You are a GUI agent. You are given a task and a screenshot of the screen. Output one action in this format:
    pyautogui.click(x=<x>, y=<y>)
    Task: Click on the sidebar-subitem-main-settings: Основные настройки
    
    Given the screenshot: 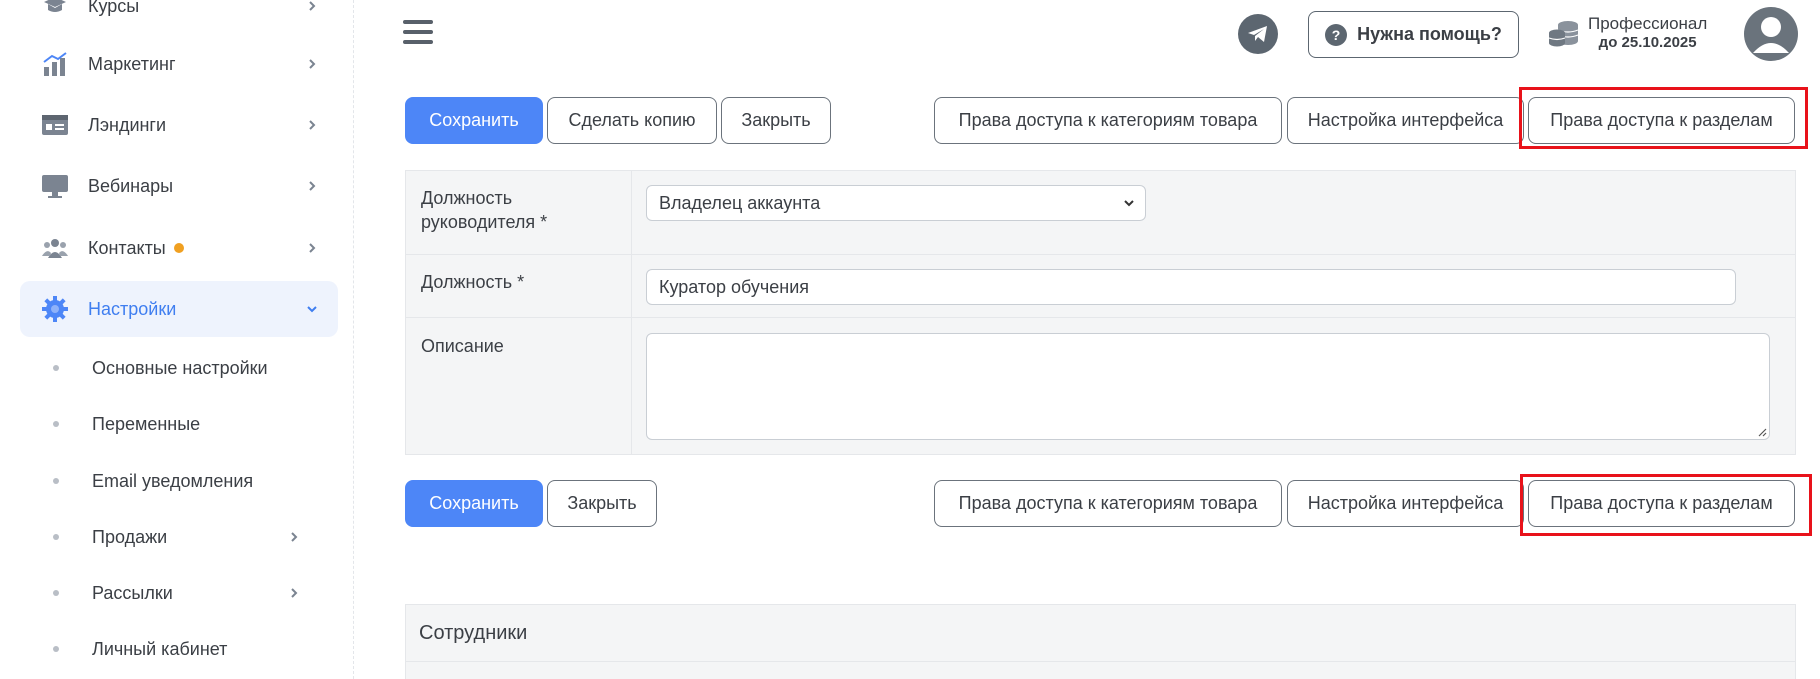 What is the action you would take?
    pyautogui.click(x=170, y=368)
    